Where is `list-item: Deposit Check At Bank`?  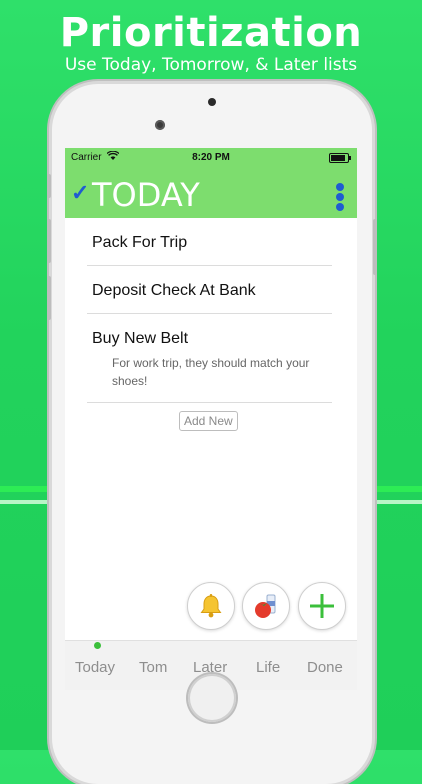 list-item: Deposit Check At Bank is located at coordinates (209, 290).